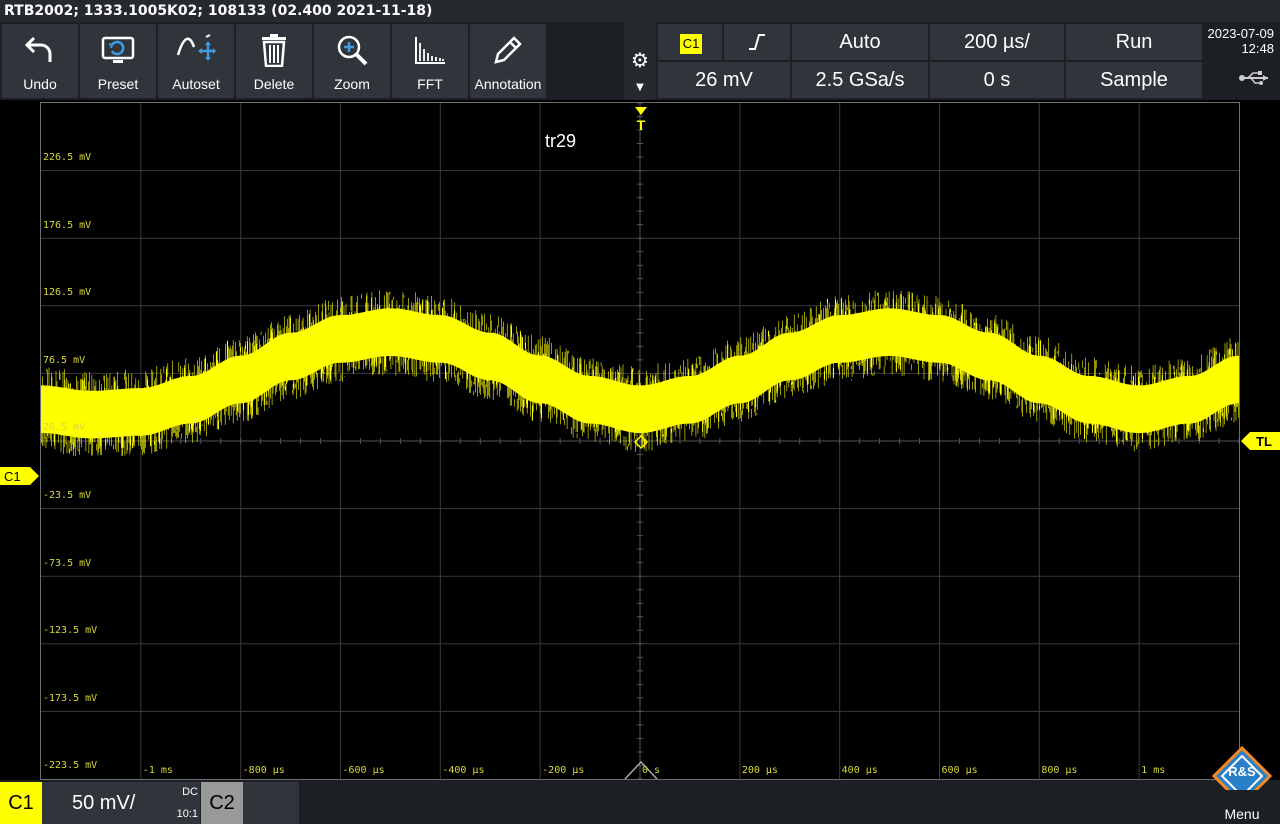 The width and height of the screenshot is (1280, 824). Describe the element at coordinates (263, 770) in the screenshot. I see `x-tick-label: -800 µs` at that location.